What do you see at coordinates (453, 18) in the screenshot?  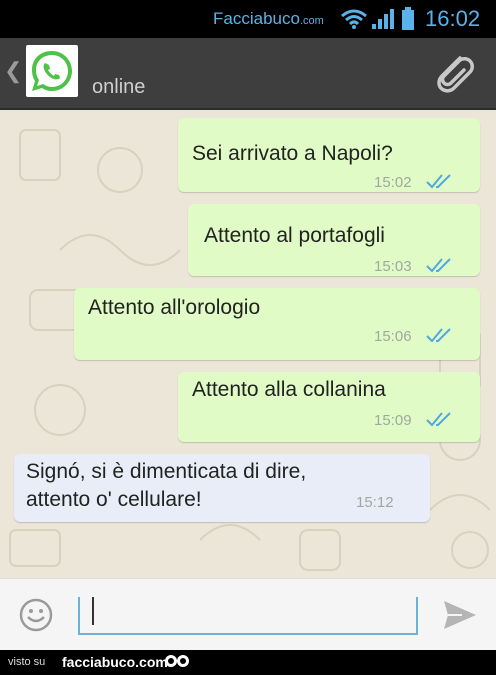 I see `status-time: 16:02` at bounding box center [453, 18].